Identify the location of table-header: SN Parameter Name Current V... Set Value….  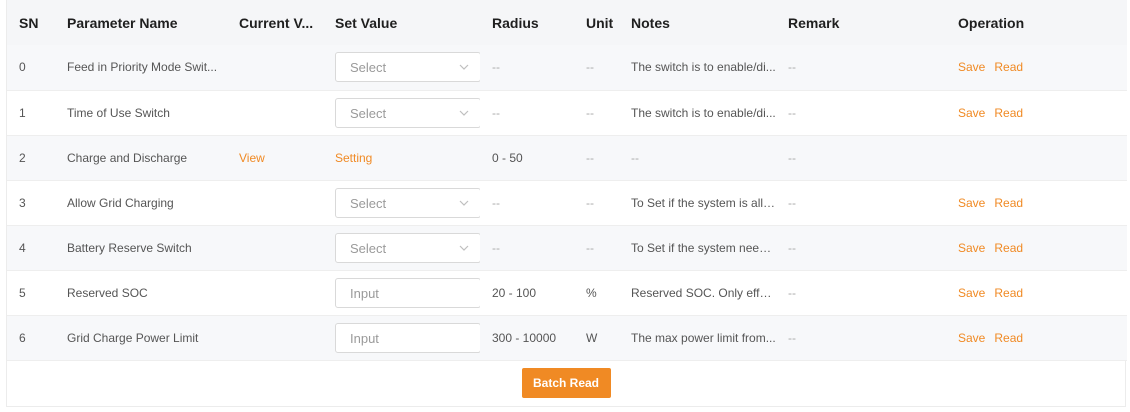
(567, 22).